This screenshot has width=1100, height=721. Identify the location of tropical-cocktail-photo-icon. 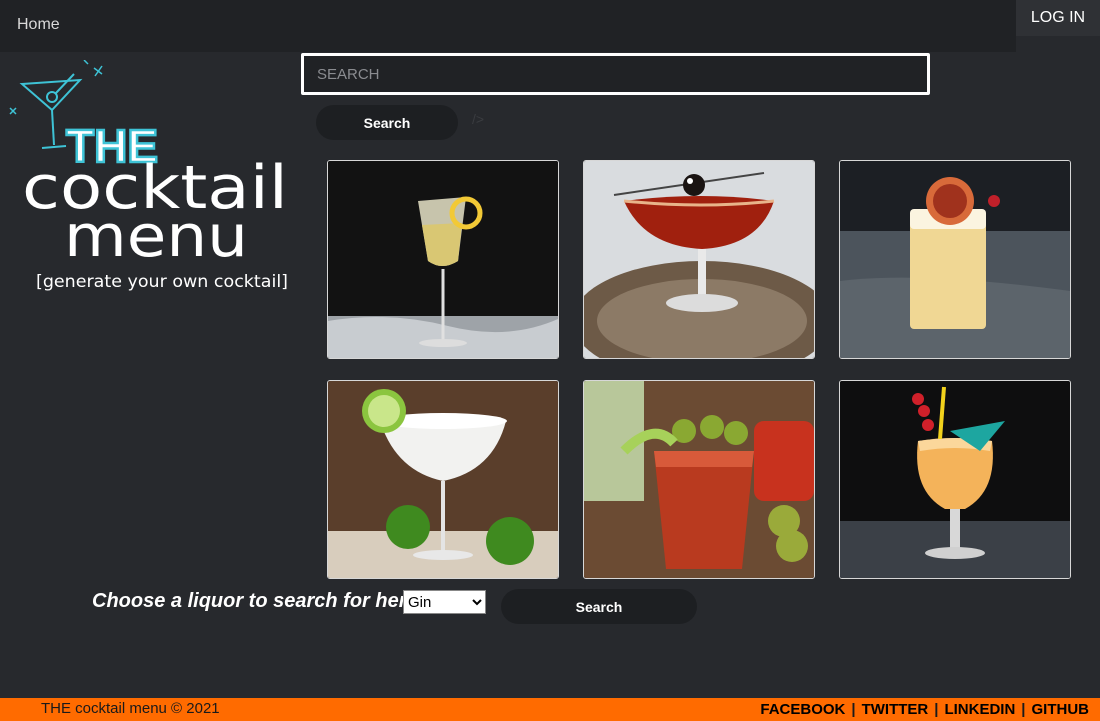
(955, 479).